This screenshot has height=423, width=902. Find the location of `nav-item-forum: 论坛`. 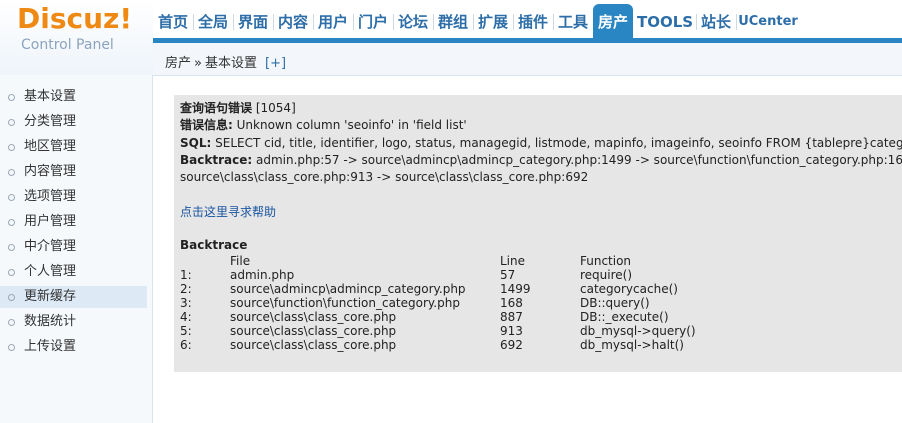

nav-item-forum: 论坛 is located at coordinates (413, 21).